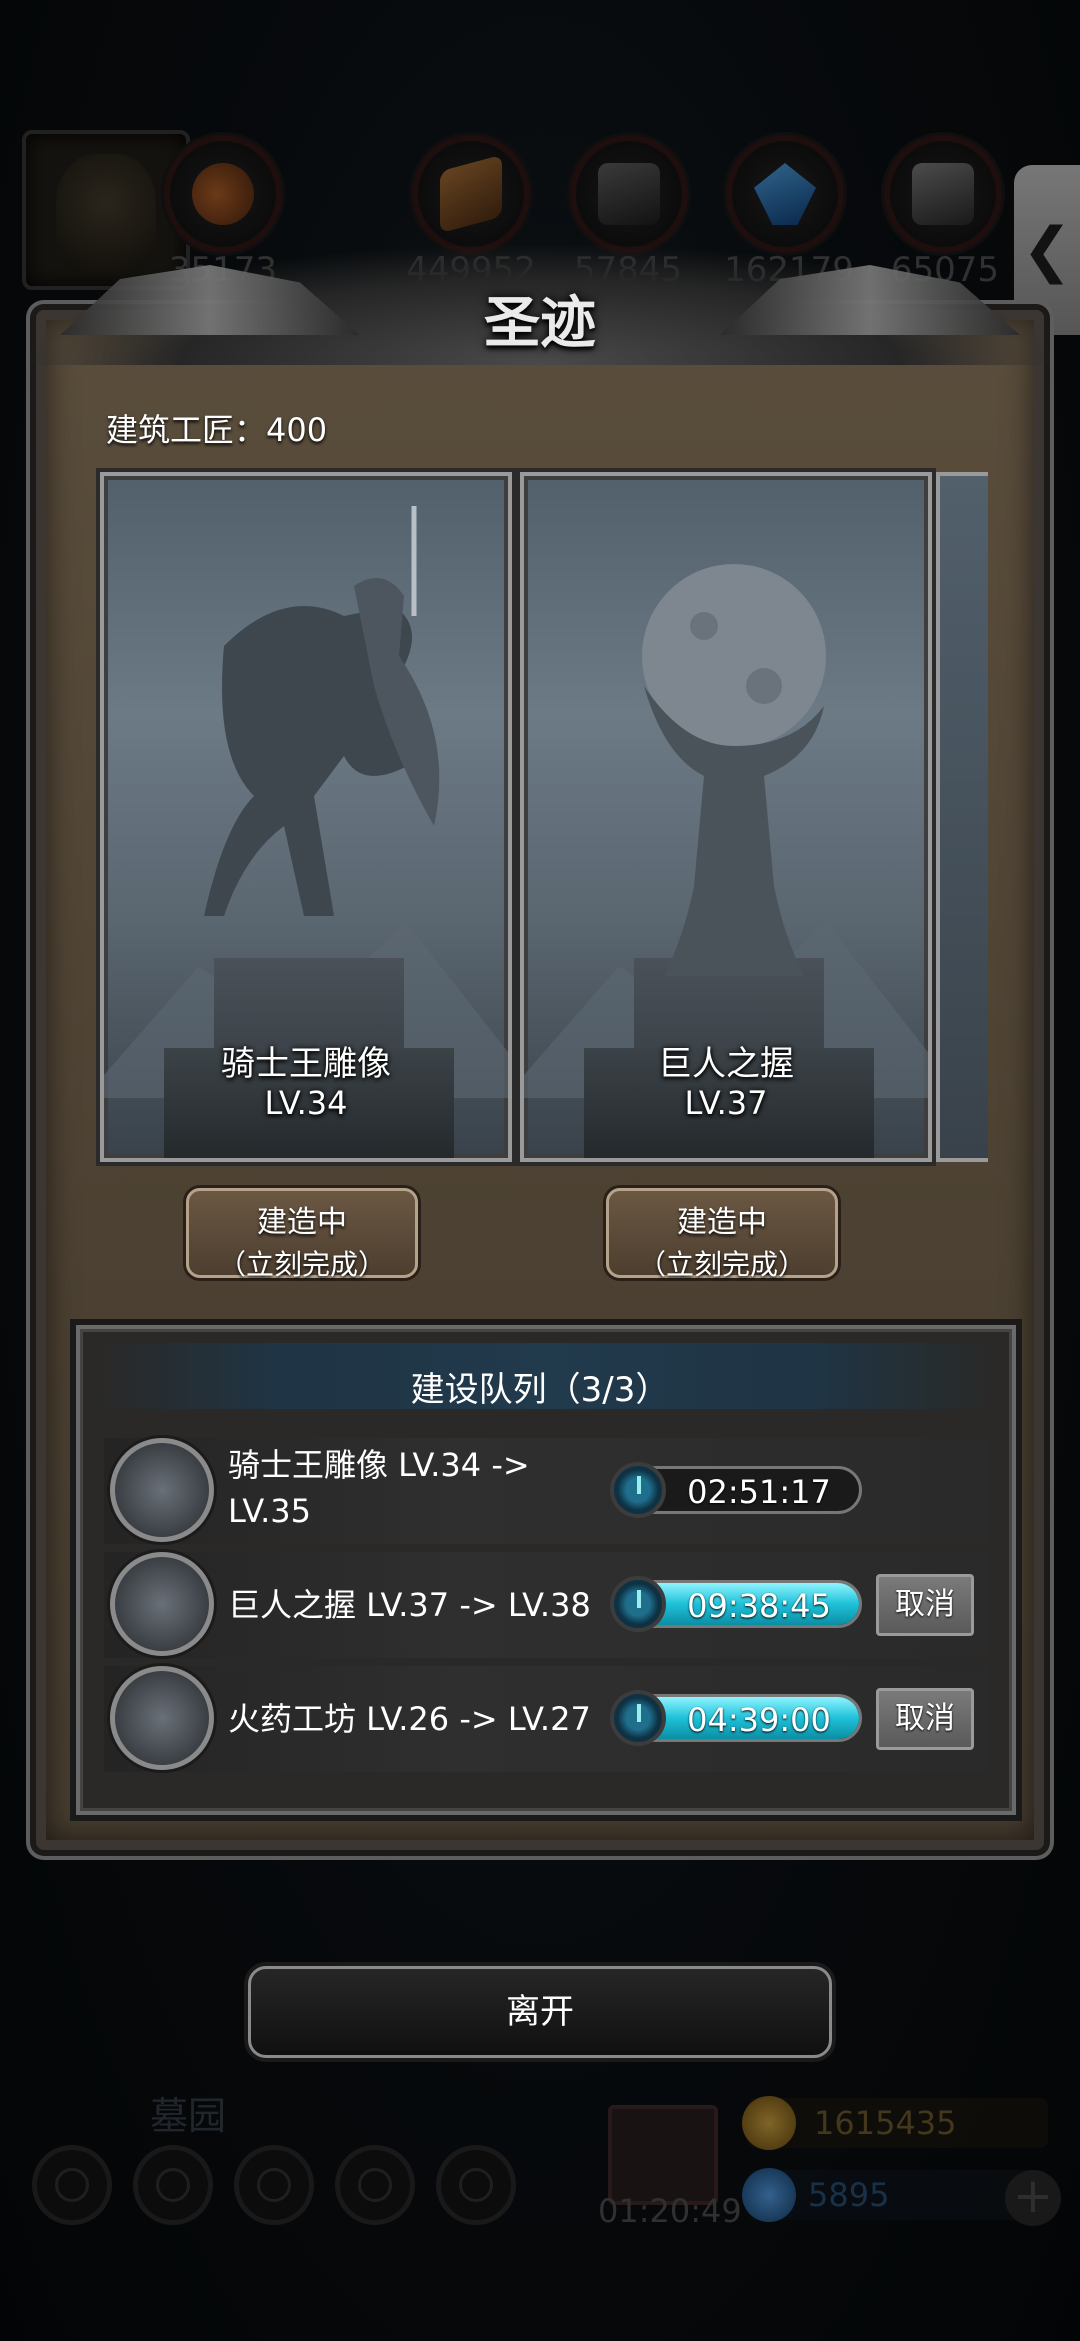  I want to click on wonder-card-knight-king: 骑士王雕像 LV.34, so click(306, 817).